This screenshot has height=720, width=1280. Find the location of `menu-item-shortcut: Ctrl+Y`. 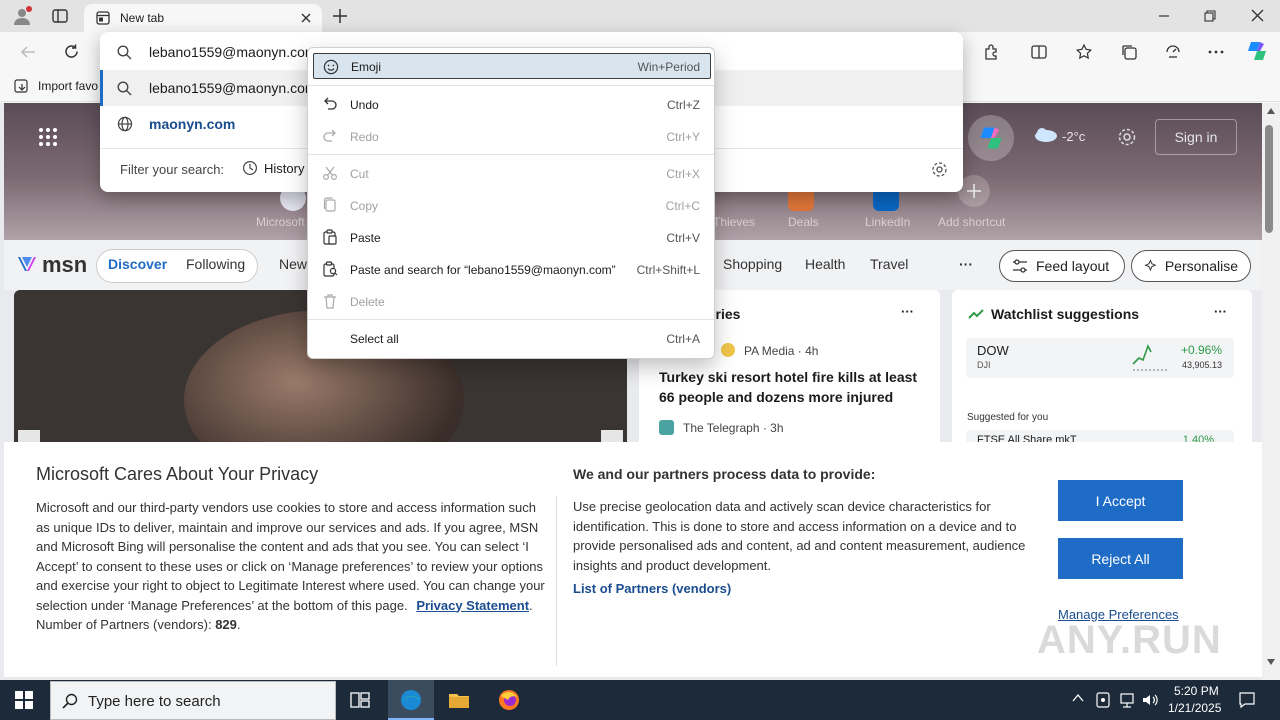

menu-item-shortcut: Ctrl+Y is located at coordinates (683, 137).